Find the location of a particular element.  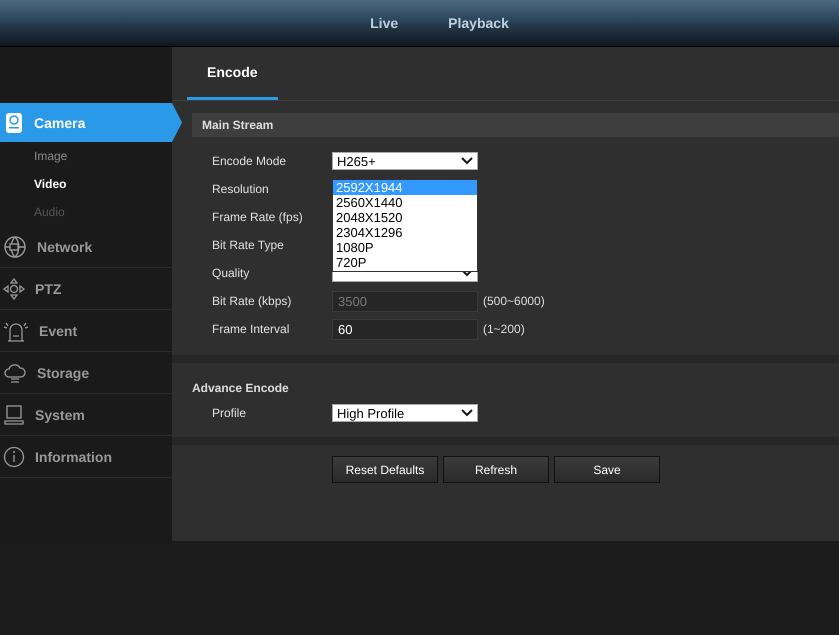

sidebar-subitem: Image is located at coordinates (34, 156).